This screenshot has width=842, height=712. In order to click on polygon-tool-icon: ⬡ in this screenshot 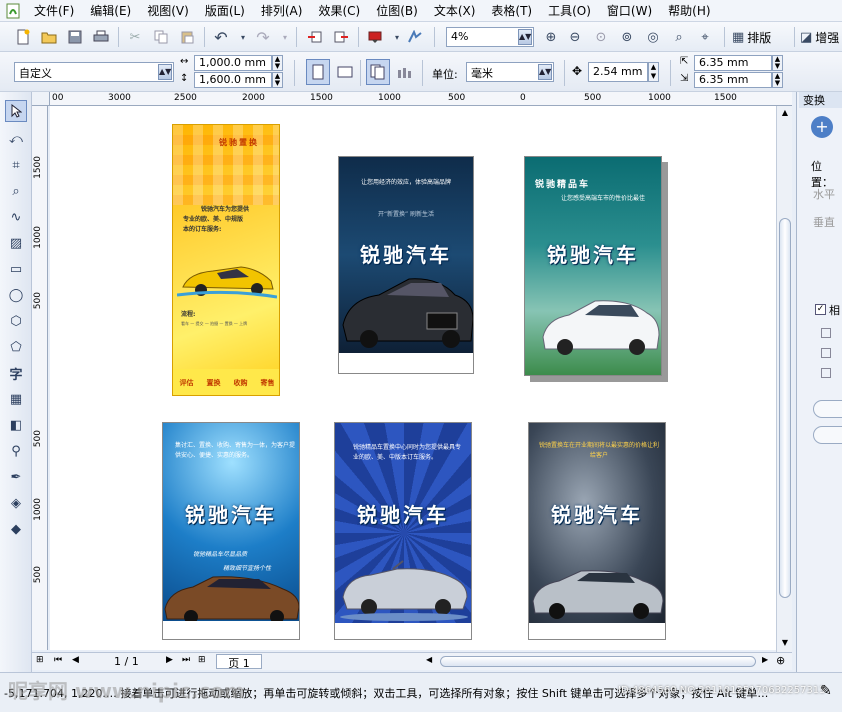, I will do `click(16, 321)`.